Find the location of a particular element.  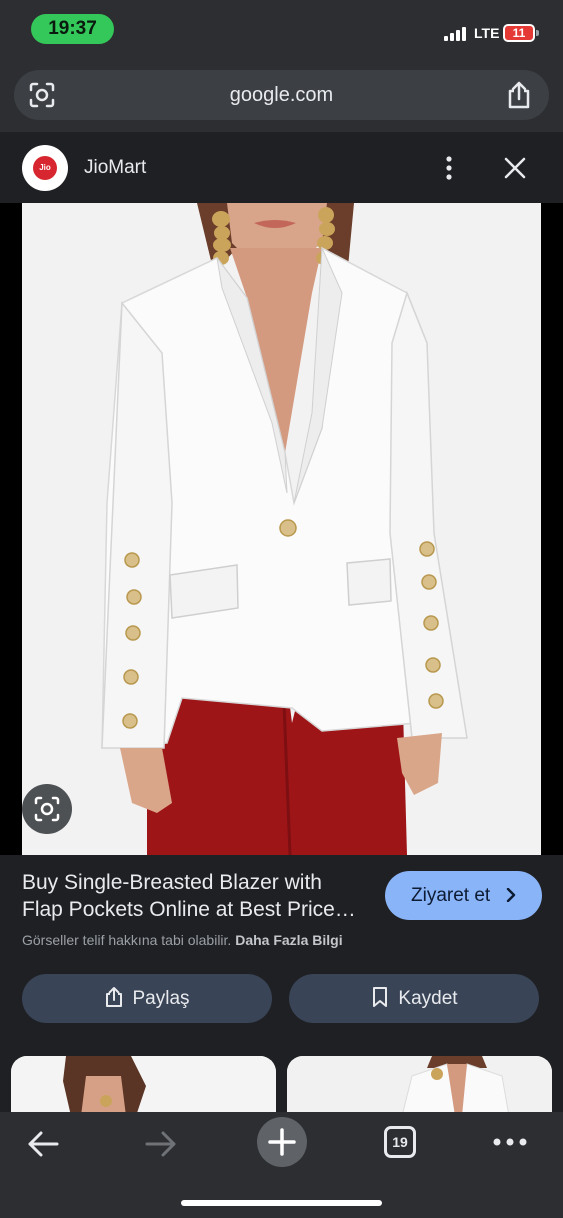

jiomart-logo: Jio is located at coordinates (45, 168).